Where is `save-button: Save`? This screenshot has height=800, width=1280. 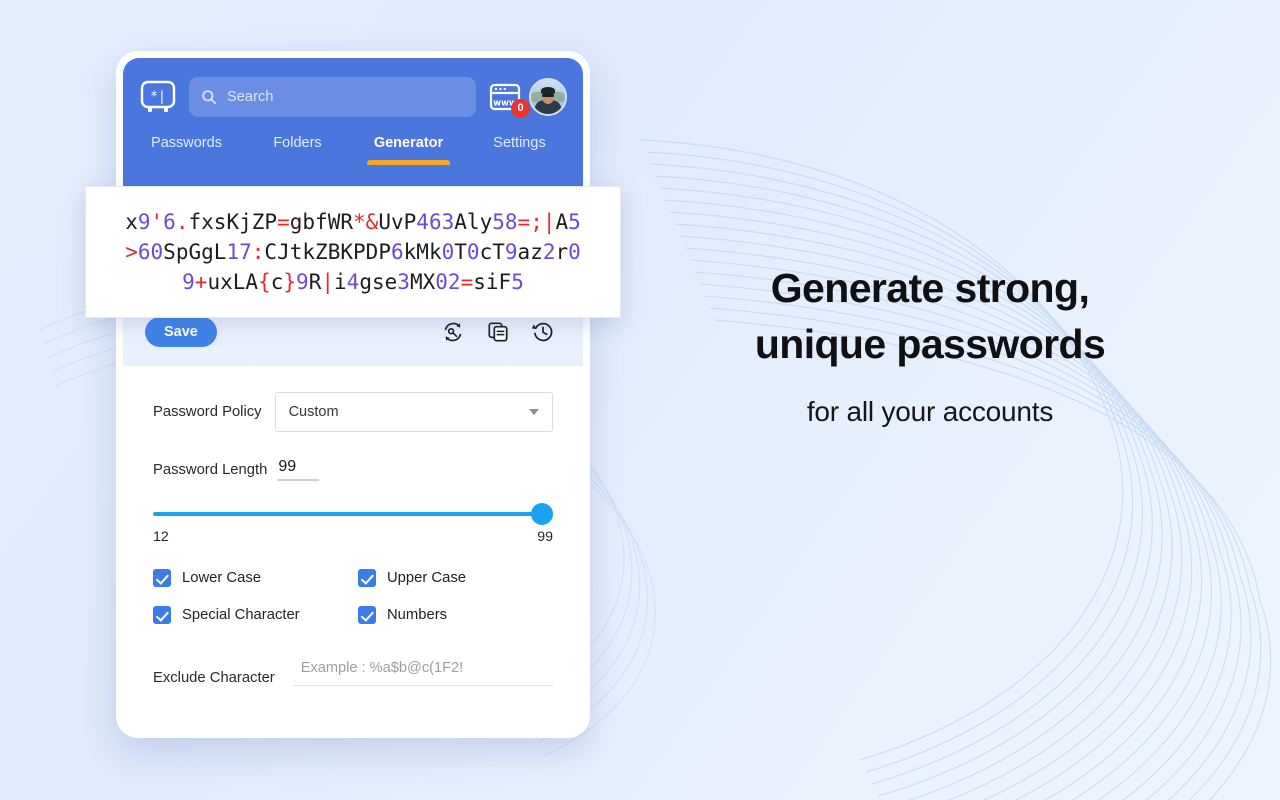 save-button: Save is located at coordinates (181, 332).